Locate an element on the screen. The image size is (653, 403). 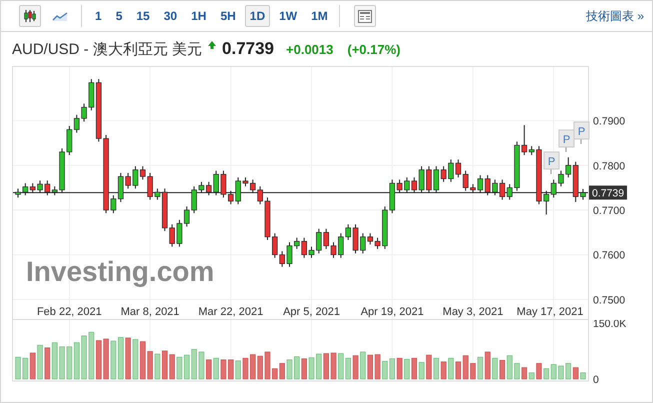
interval-button: 5 is located at coordinates (119, 16).